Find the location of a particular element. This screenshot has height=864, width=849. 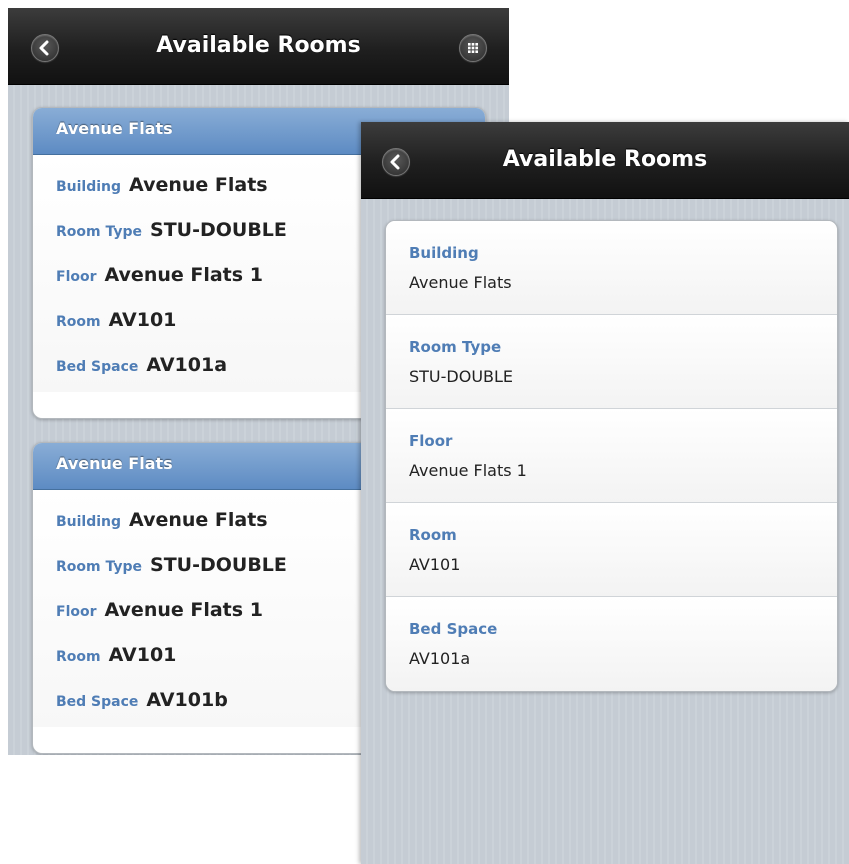

detail-value: AV101 is located at coordinates (435, 564).